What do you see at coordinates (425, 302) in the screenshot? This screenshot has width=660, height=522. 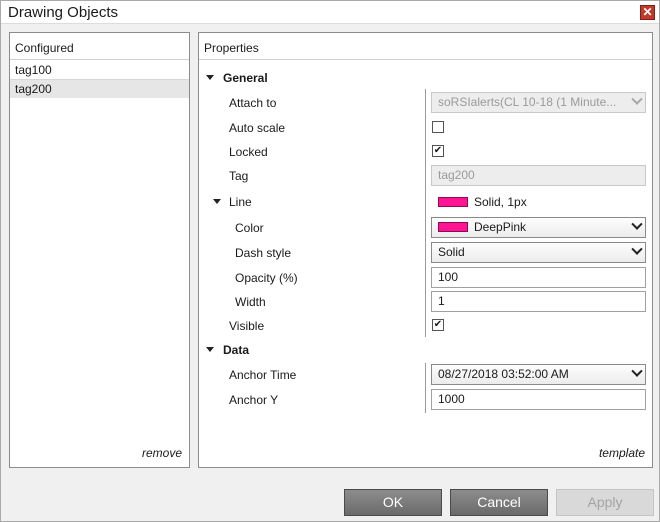 I see `property-width: Width 1` at bounding box center [425, 302].